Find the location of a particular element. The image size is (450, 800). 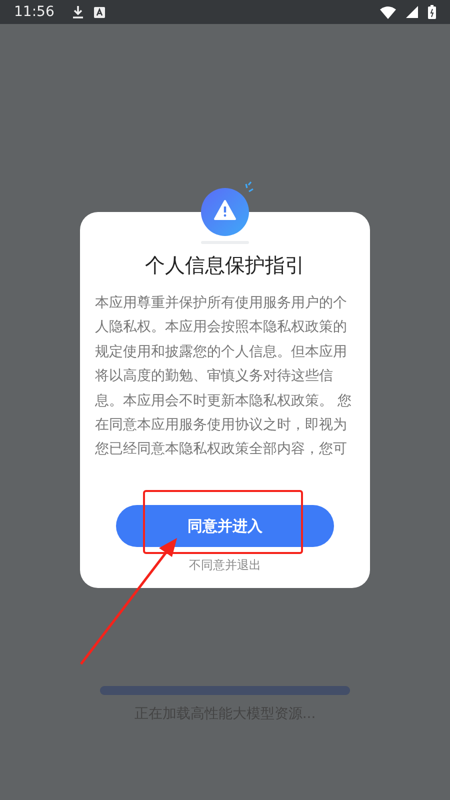

signal-icon is located at coordinates (412, 12).